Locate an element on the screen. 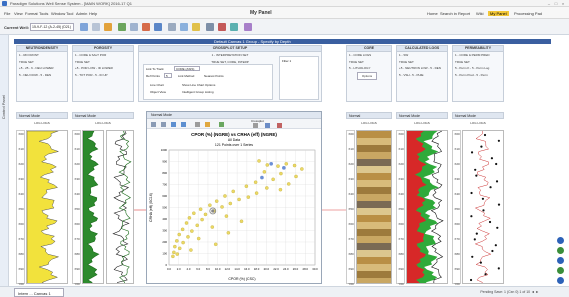  side-help-icon is located at coordinates (560, 280).